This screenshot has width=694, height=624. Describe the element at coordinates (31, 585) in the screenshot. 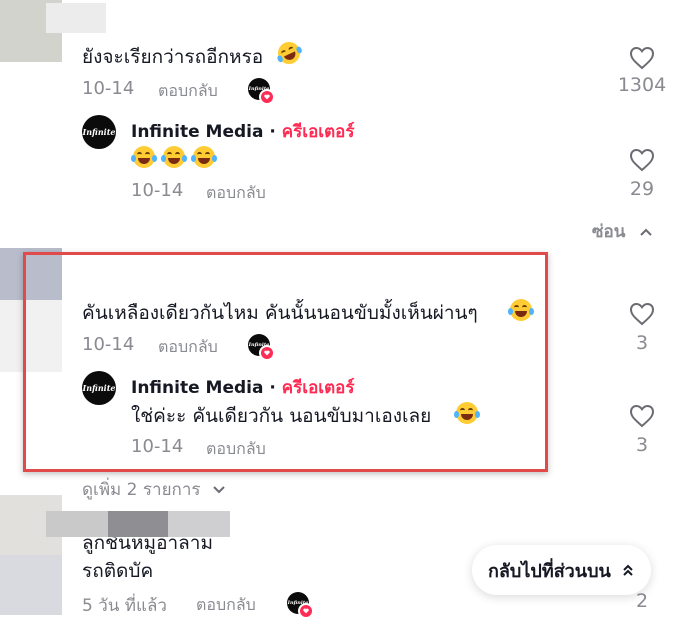

I see `blurred-avatar-lower` at that location.